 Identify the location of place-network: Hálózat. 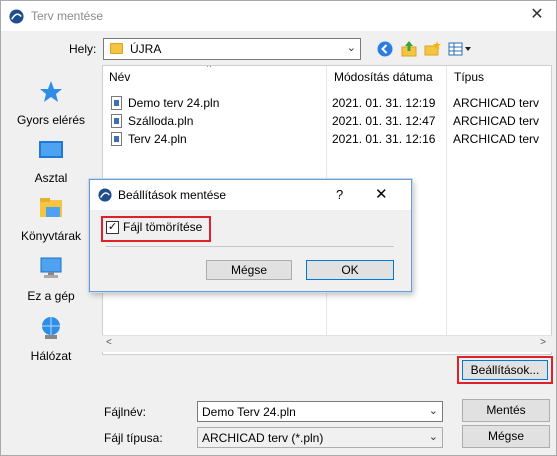
(51, 338).